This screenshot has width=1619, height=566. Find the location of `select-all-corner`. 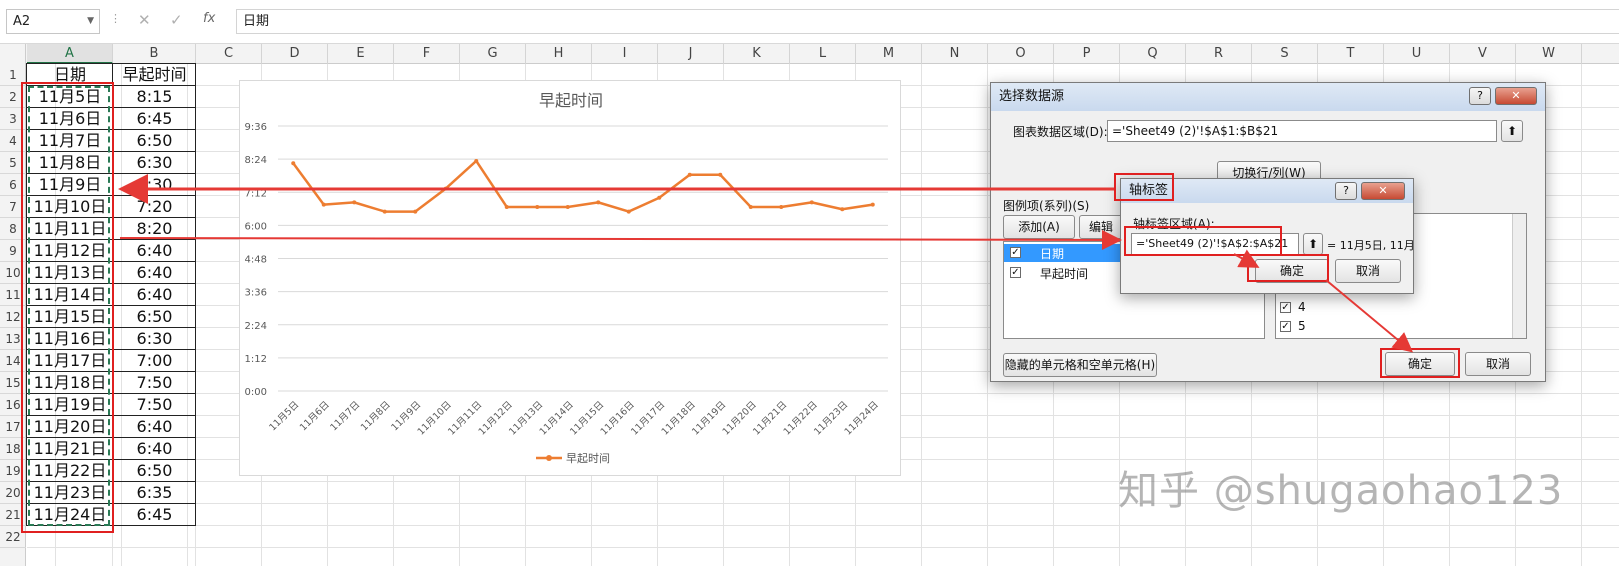

select-all-corner is located at coordinates (13, 54).